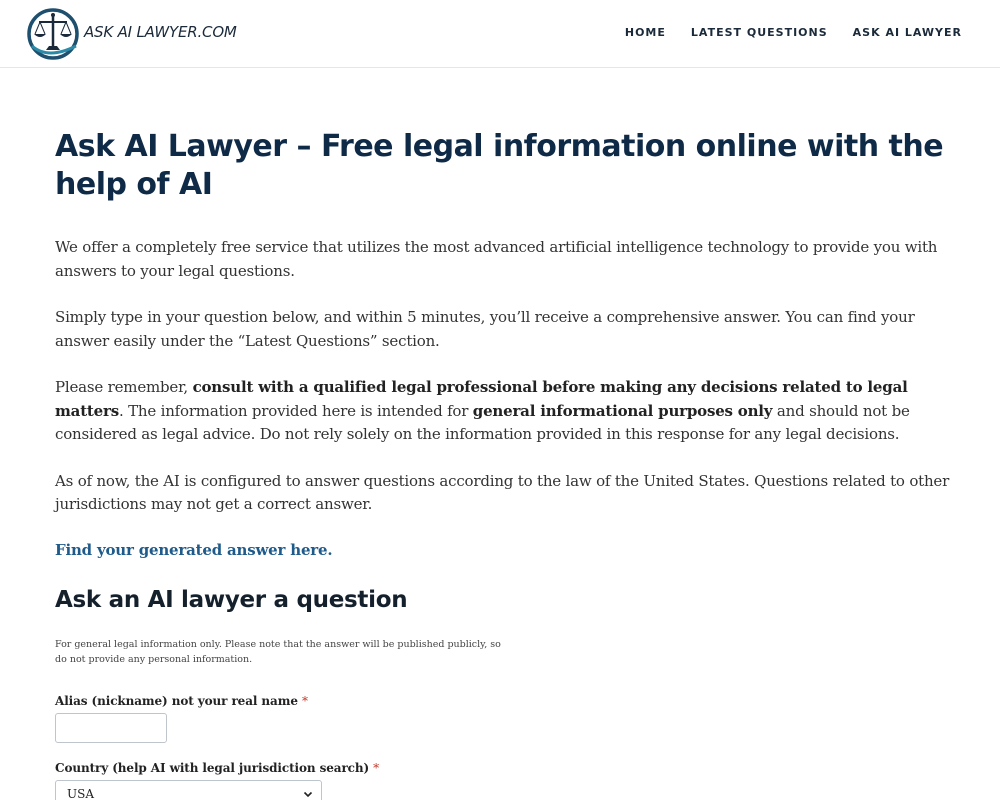 The width and height of the screenshot is (1000, 800). What do you see at coordinates (231, 599) in the screenshot?
I see `form-title: Ask an AI lawyer a question` at bounding box center [231, 599].